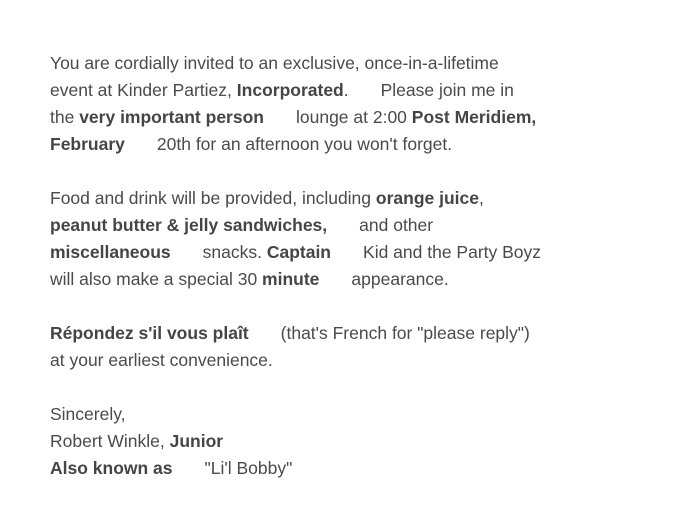  Describe the element at coordinates (447, 90) in the screenshot. I see `text: Please join me in` at that location.